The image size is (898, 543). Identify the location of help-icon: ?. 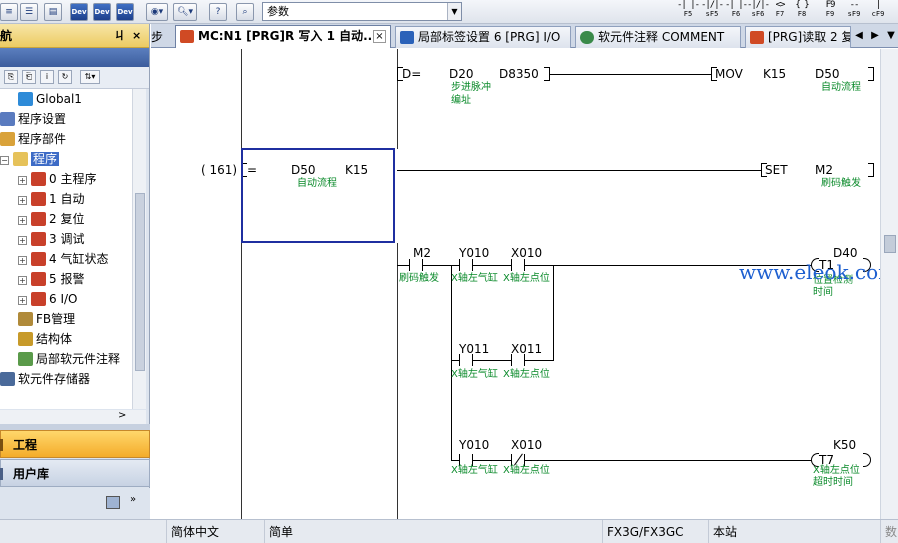
(218, 12).